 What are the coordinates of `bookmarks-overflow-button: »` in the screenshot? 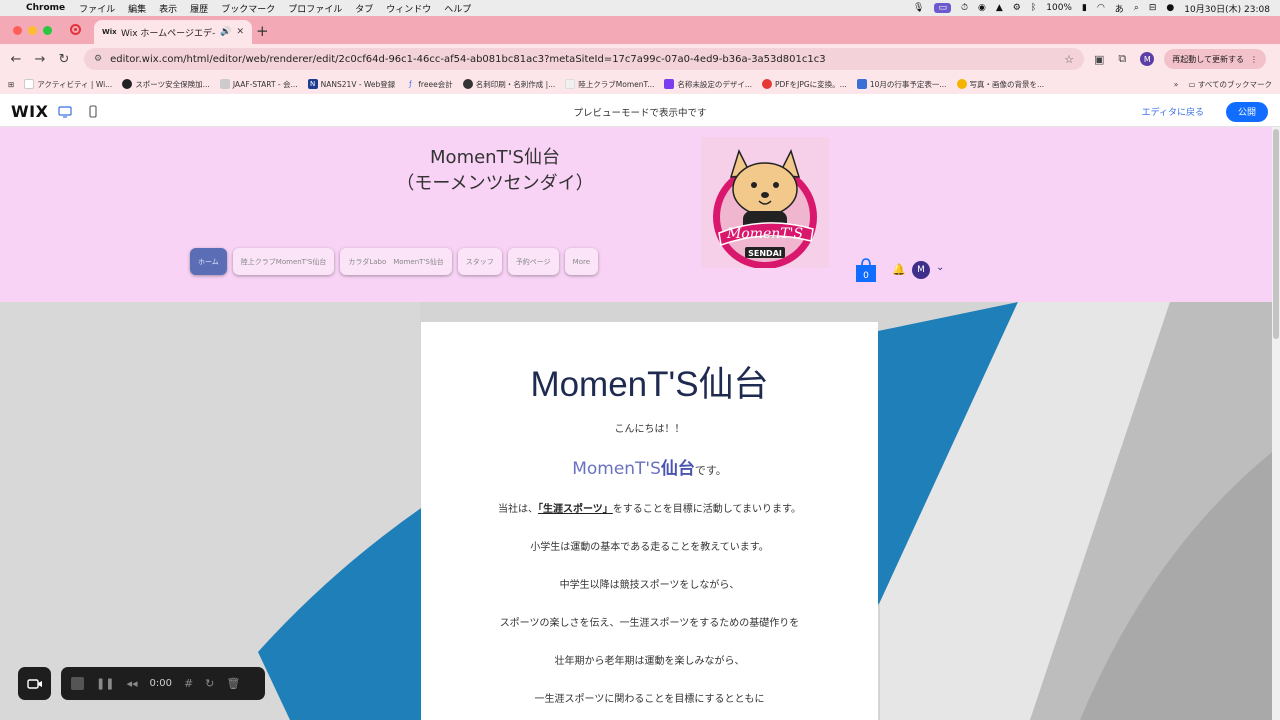 It's located at (1176, 84).